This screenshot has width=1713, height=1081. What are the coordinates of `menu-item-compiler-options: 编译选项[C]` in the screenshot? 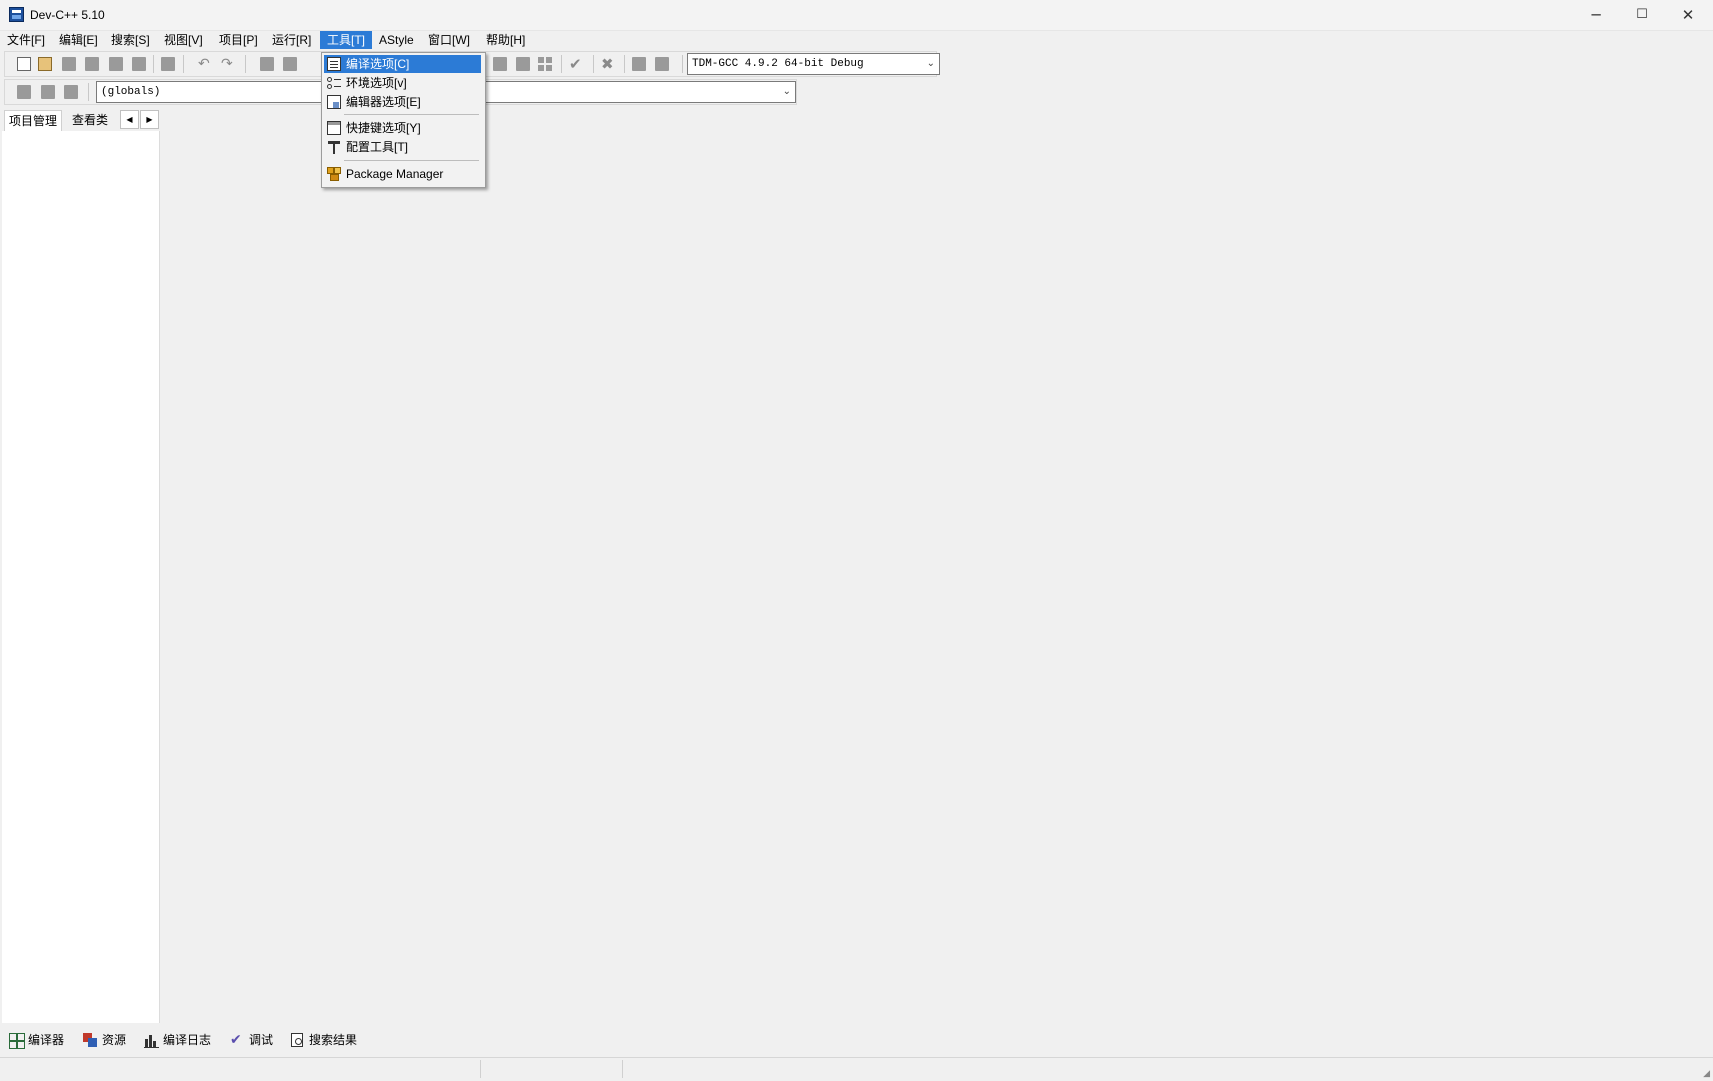 It's located at (402, 64).